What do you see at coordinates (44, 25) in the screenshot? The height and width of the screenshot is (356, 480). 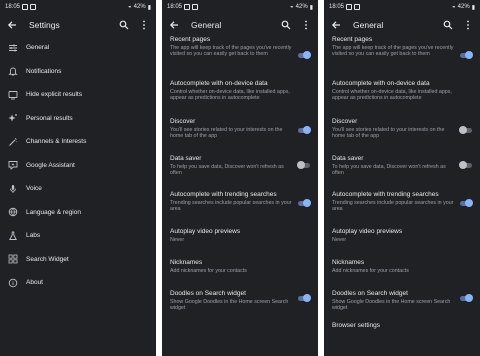 I see `page-title: Settings` at bounding box center [44, 25].